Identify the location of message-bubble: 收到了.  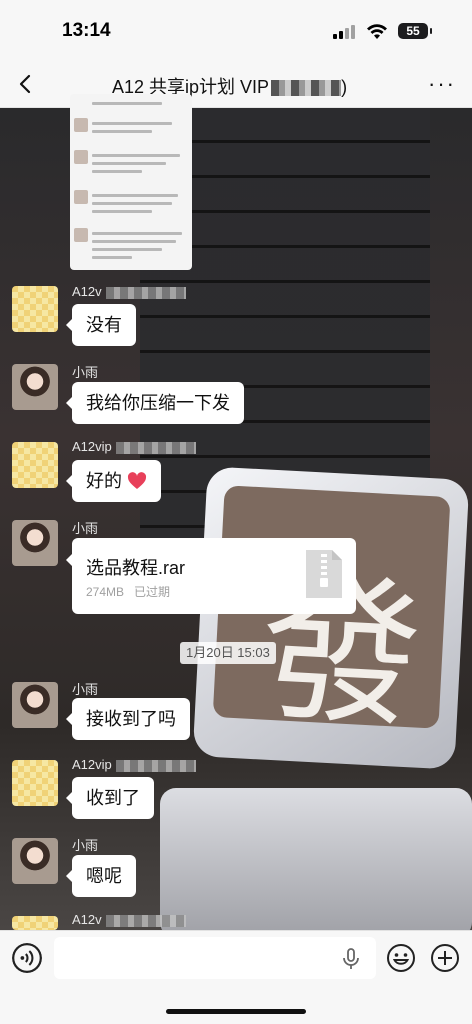
(110, 798).